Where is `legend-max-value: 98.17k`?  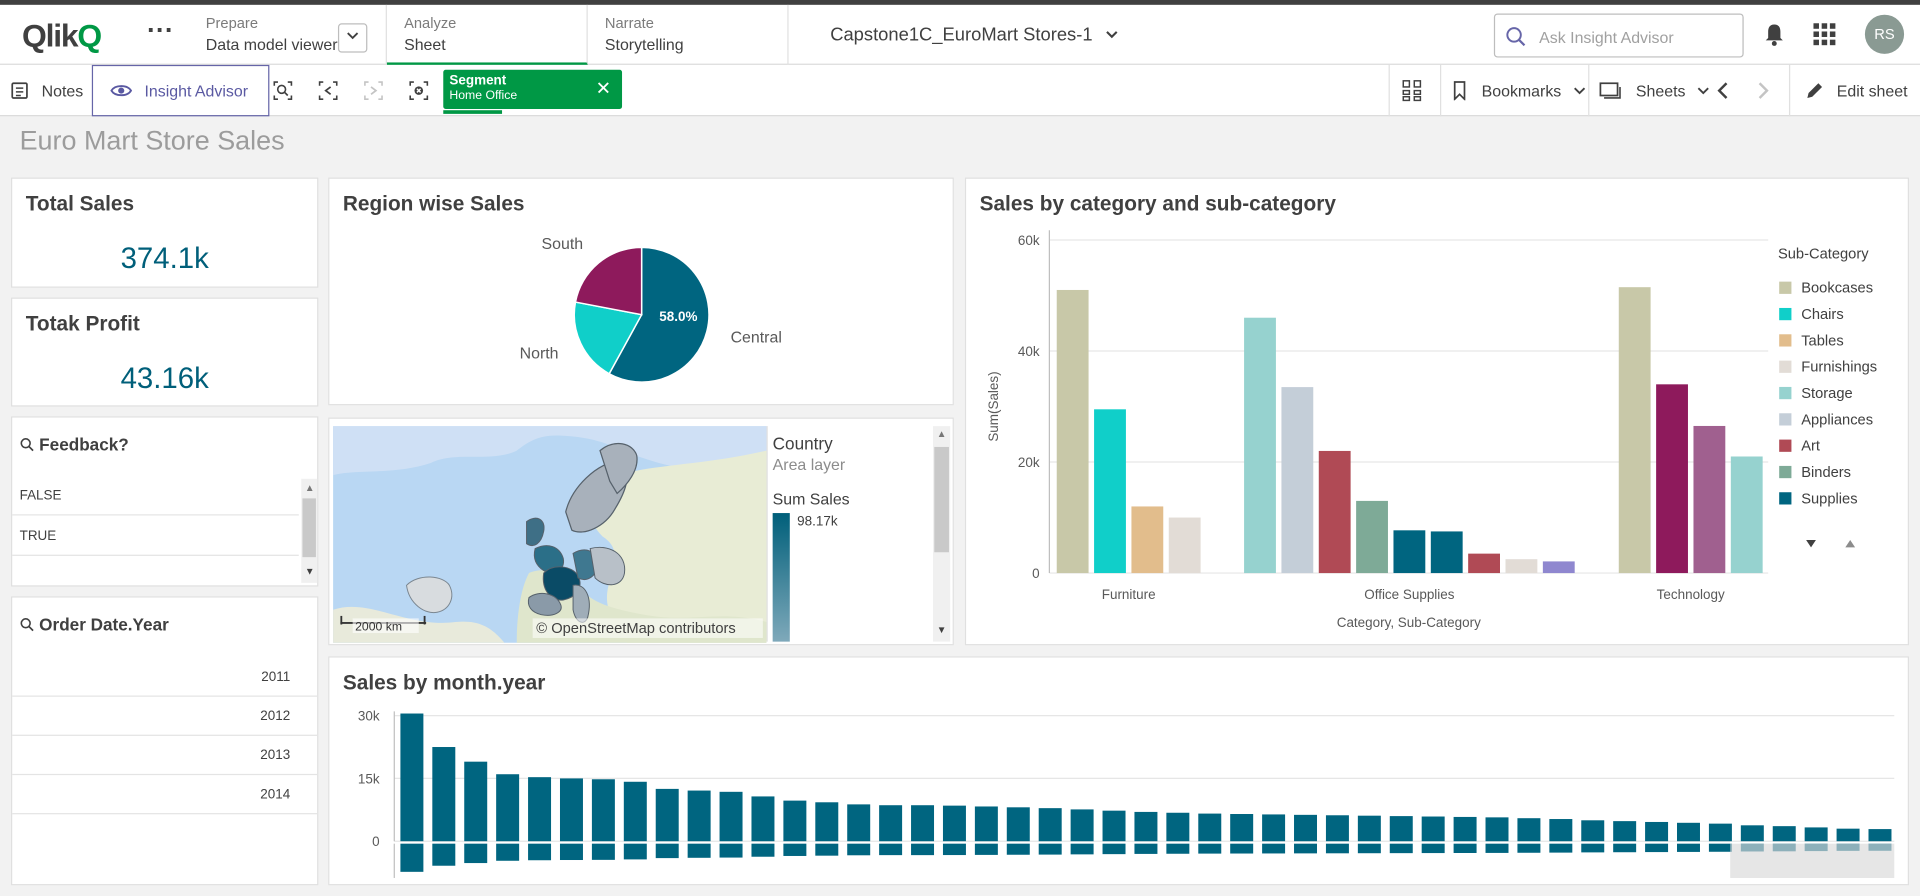 legend-max-value: 98.17k is located at coordinates (817, 521).